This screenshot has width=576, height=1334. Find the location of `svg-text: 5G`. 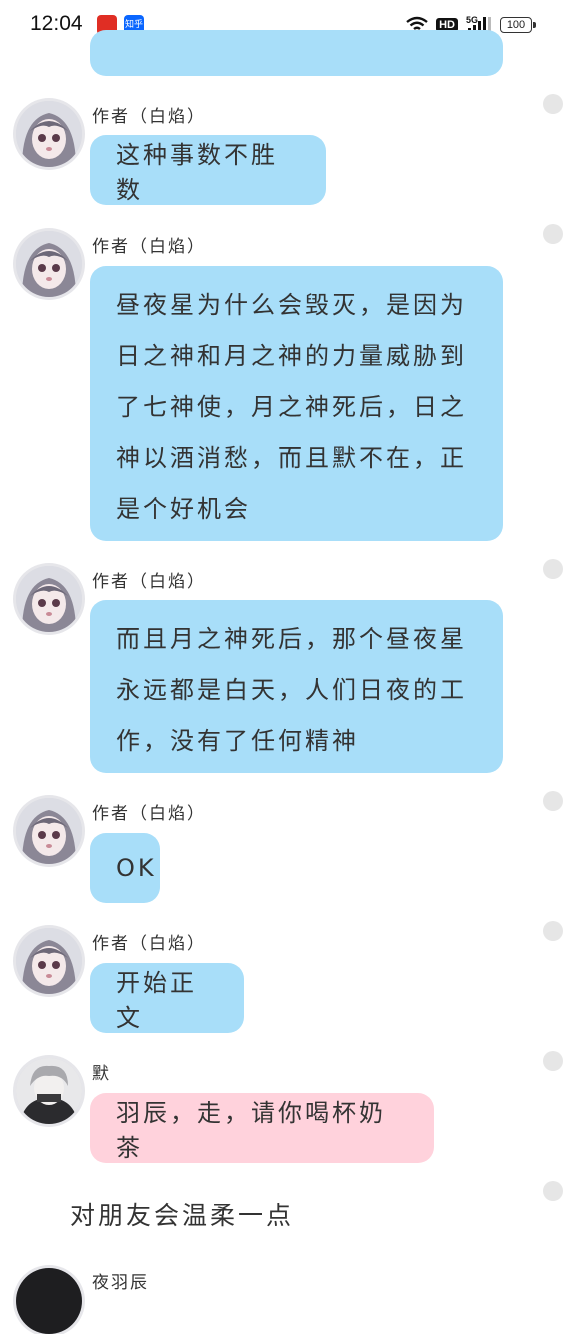

svg-text: 5G is located at coordinates (472, 20).